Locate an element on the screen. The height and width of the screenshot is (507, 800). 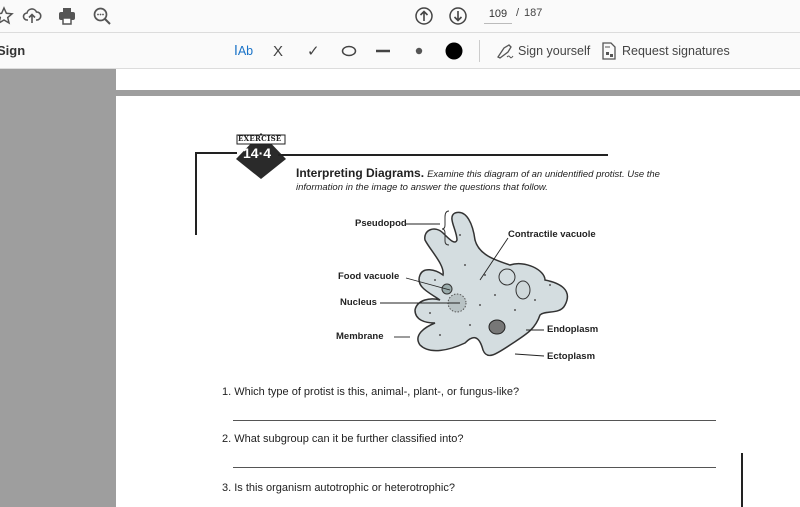
pen-sign-icon is located at coordinates (505, 51).